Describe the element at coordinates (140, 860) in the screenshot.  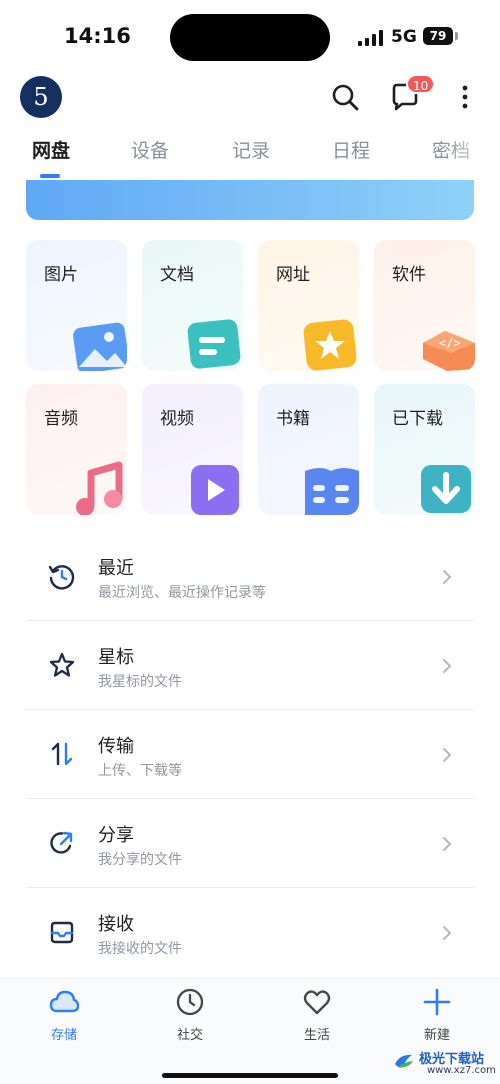
I see `list-item-subtitle: 我分享的文件` at that location.